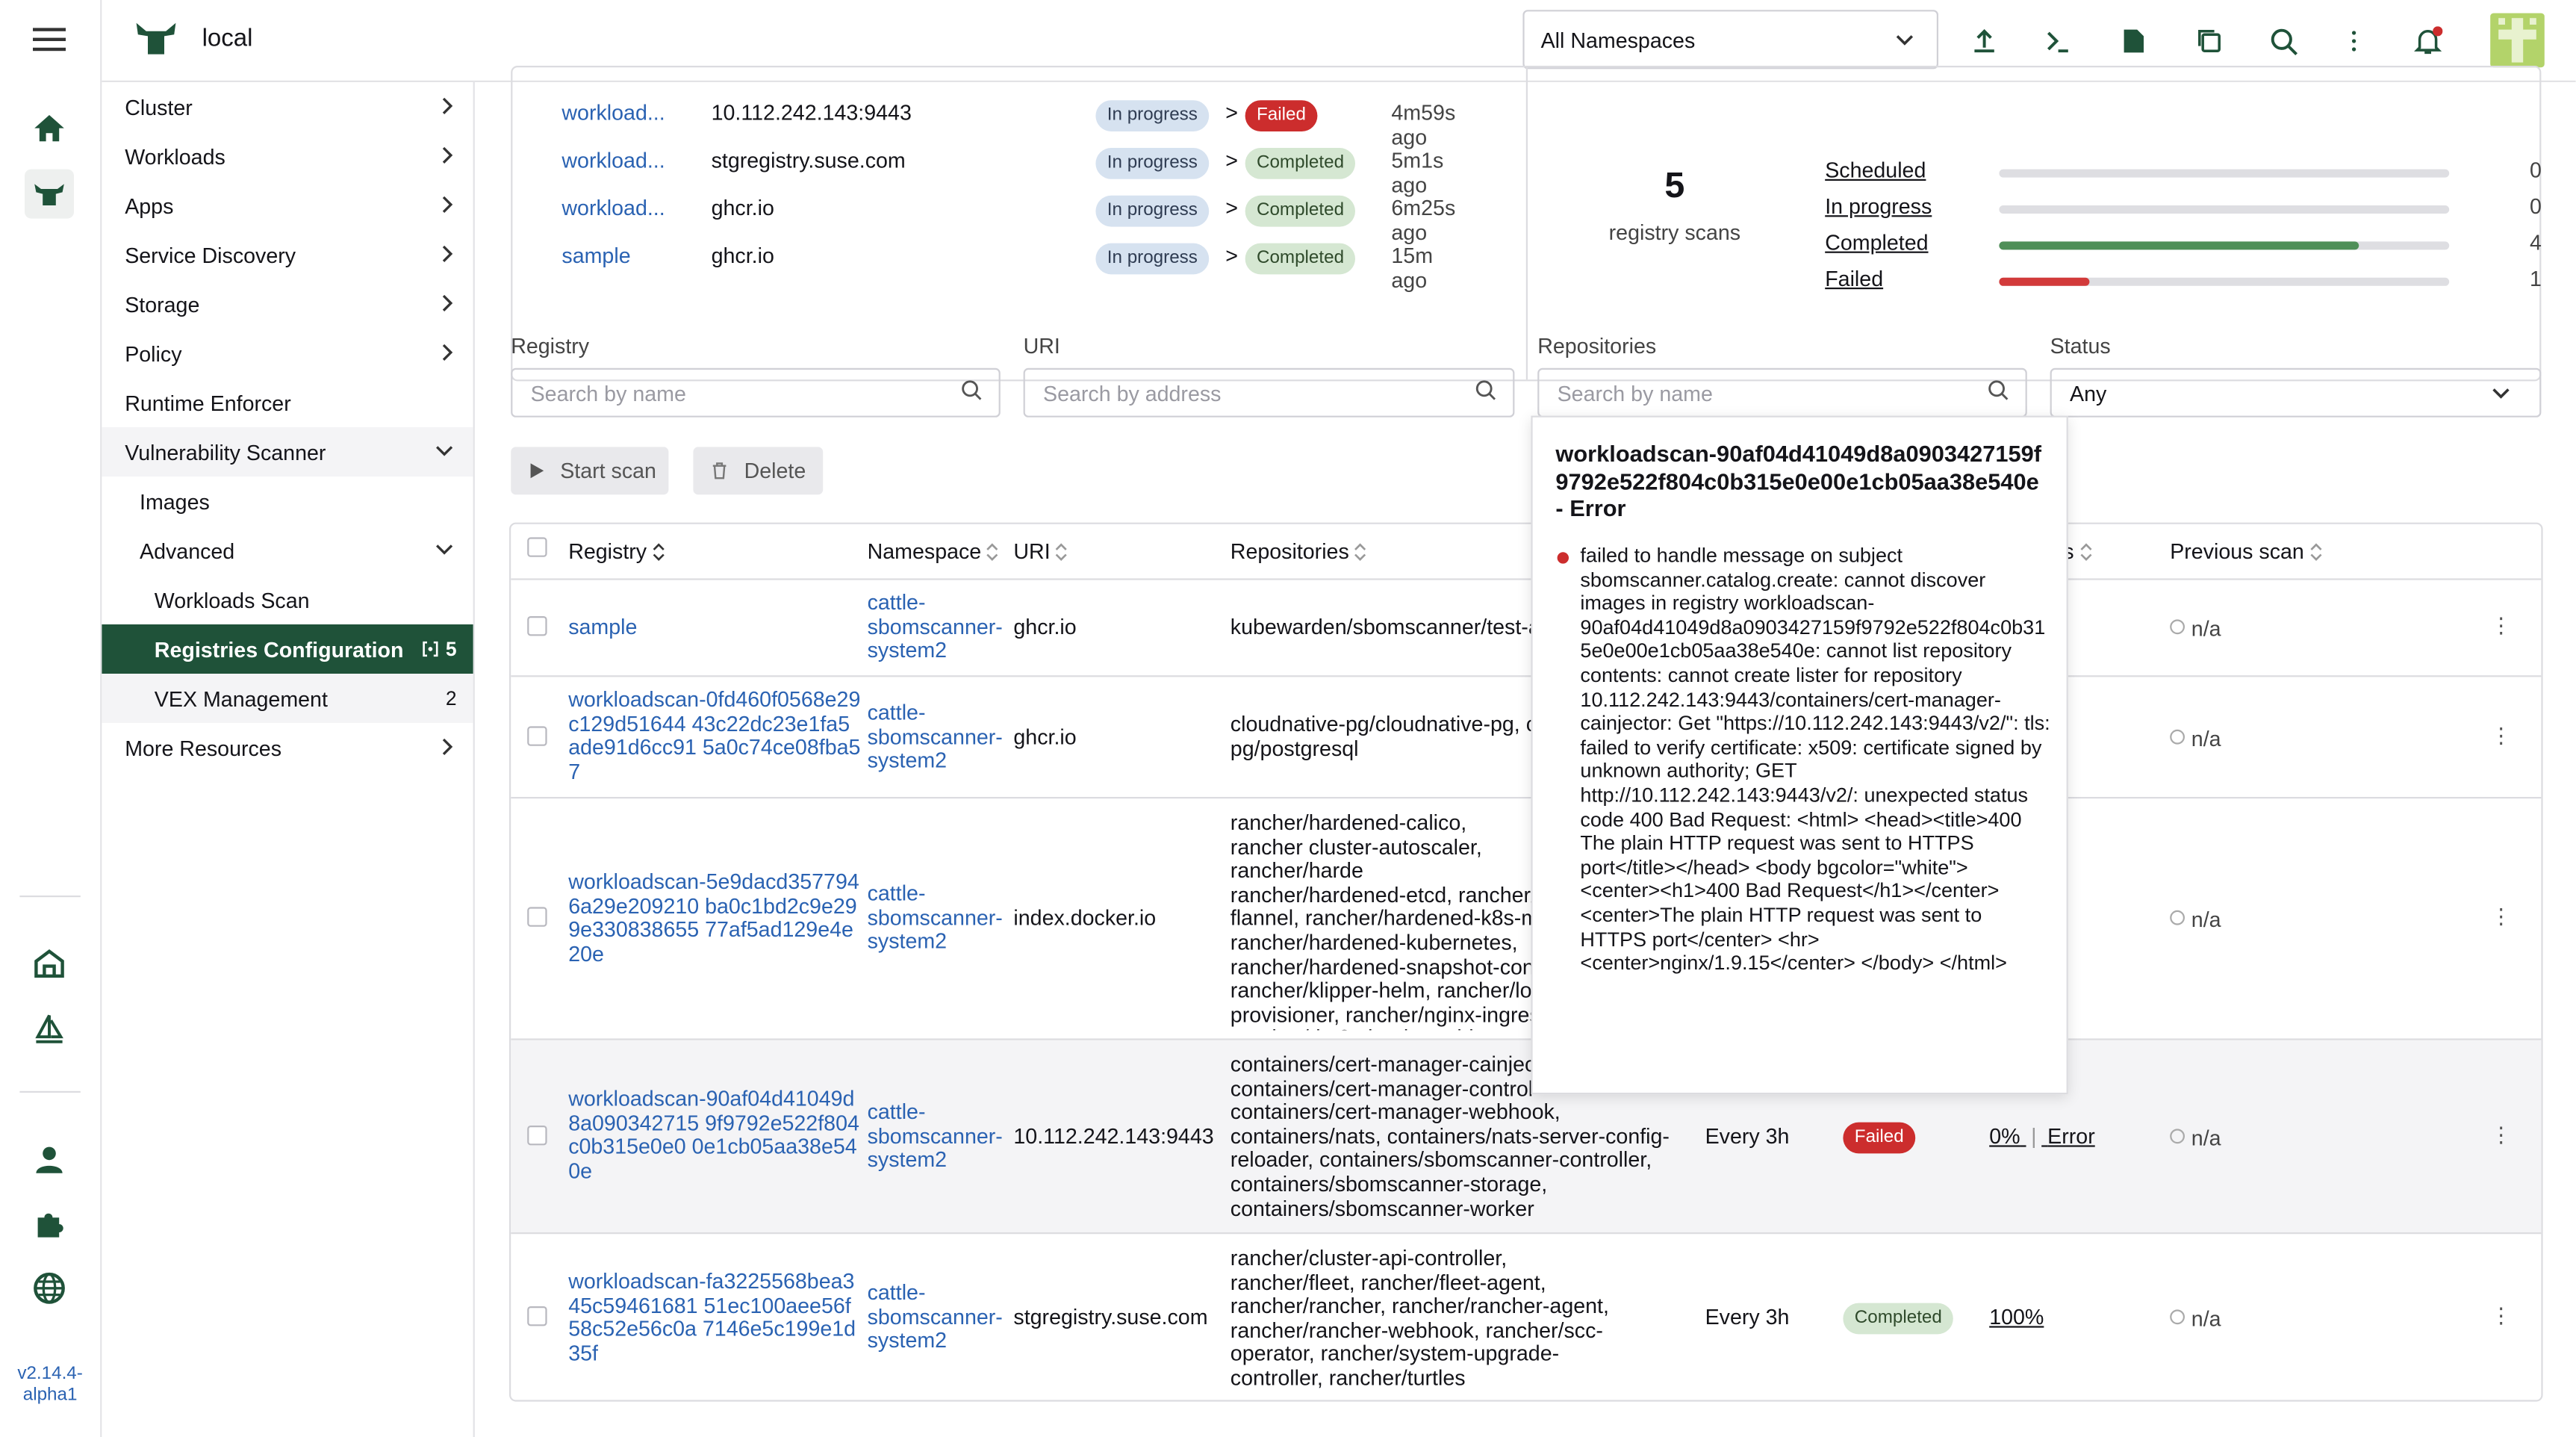 Image resolution: width=2576 pixels, height=1437 pixels. Describe the element at coordinates (1730, 39) in the screenshot. I see `namespace-select: All Namespaces` at that location.